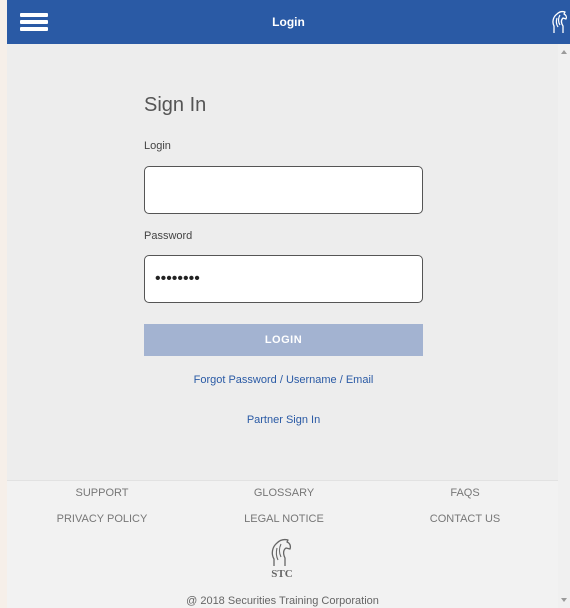 The image size is (570, 608). I want to click on sign-in-heading: Sign In, so click(175, 105).